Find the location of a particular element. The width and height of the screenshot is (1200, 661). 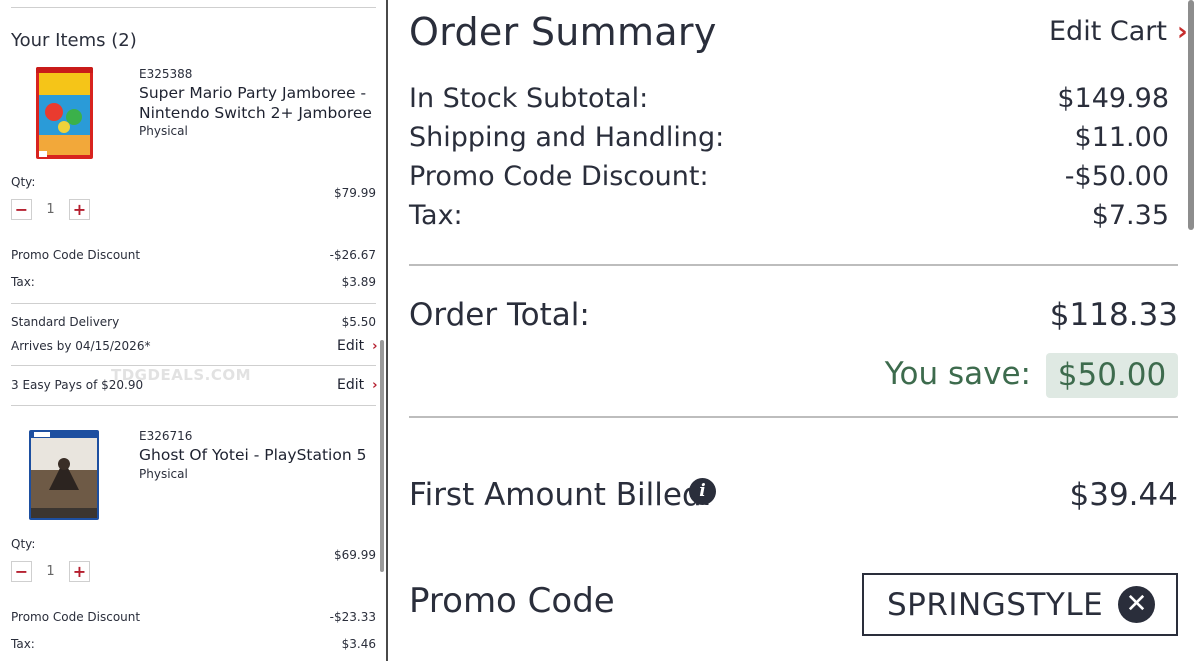

promo-discount-value: -$26.67 is located at coordinates (352, 255).